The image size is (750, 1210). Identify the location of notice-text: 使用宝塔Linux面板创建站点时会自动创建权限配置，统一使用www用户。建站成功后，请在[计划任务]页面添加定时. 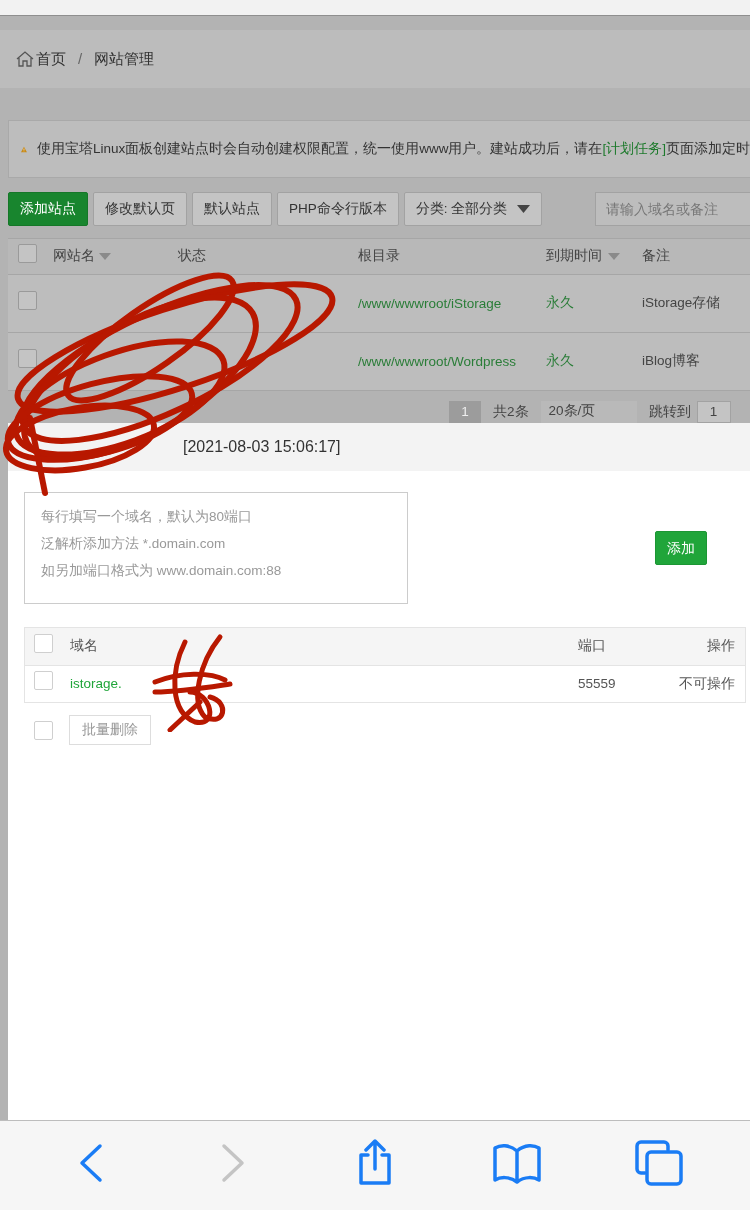
(393, 148).